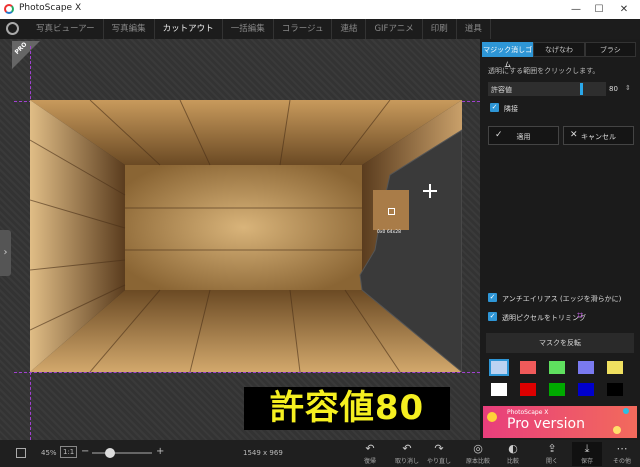 This screenshot has width=640, height=467. Describe the element at coordinates (109, 453) in the screenshot. I see `zoom-slider-thumb` at that location.